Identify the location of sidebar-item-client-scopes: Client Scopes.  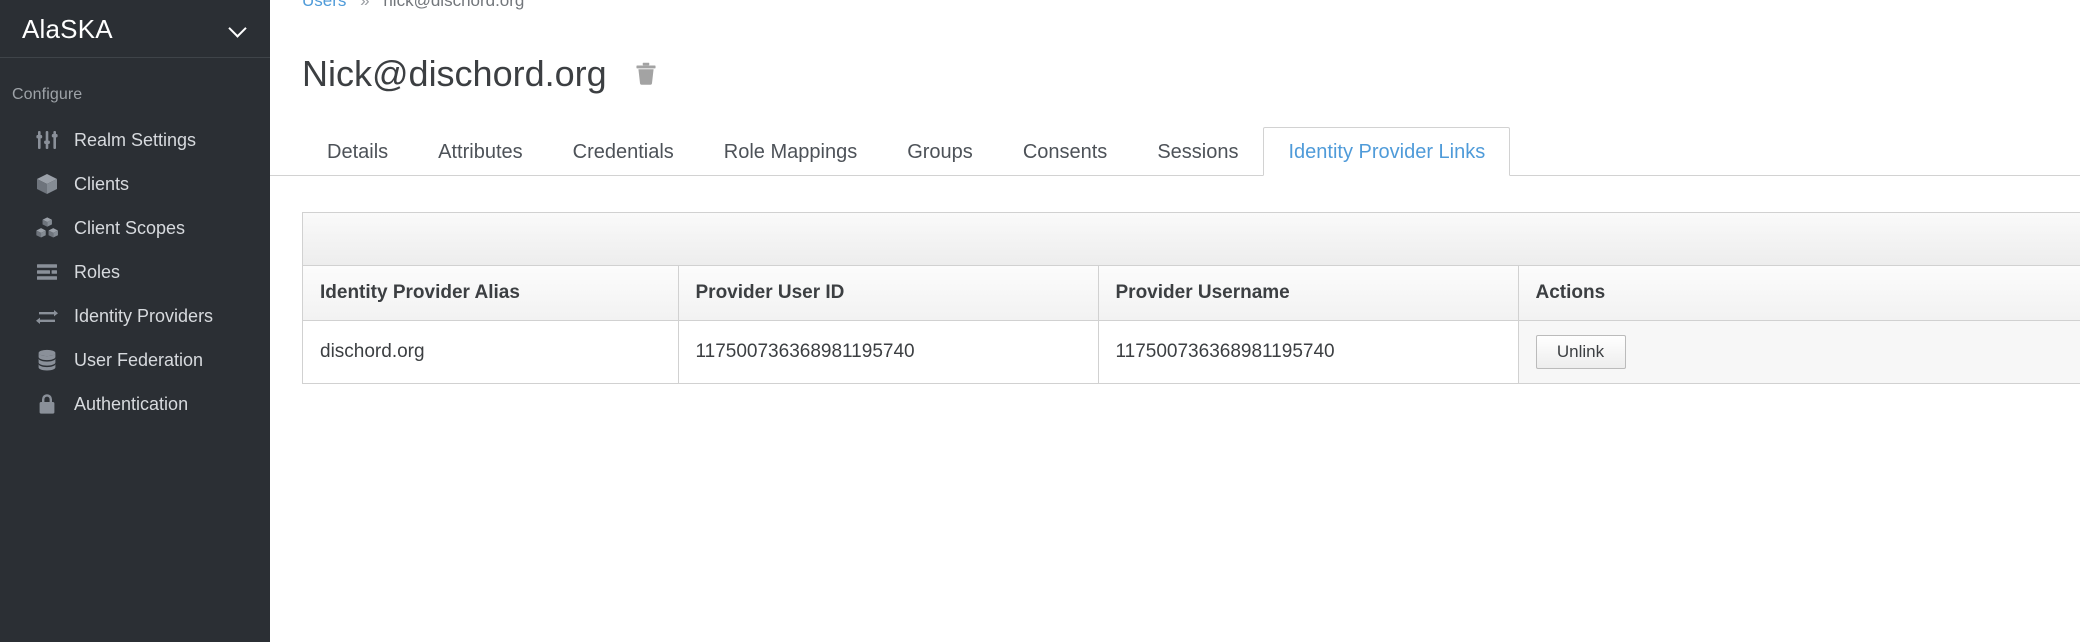
(135, 228).